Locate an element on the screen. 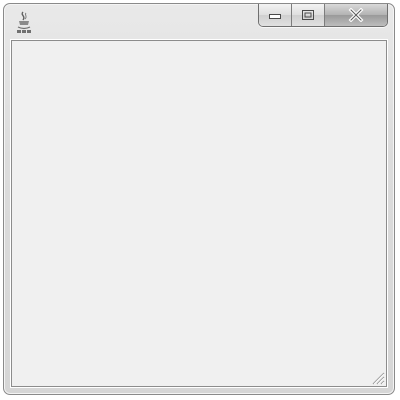  close-button is located at coordinates (356, 15).